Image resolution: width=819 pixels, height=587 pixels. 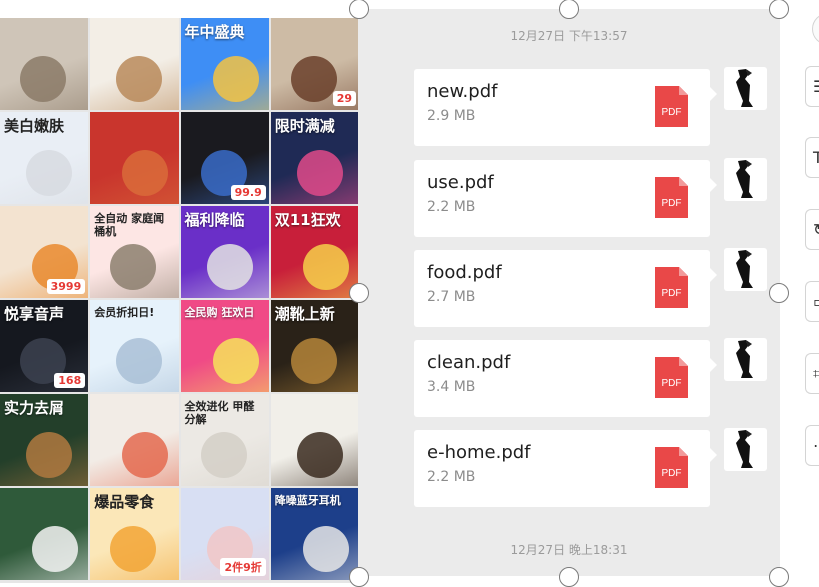 What do you see at coordinates (224, 64) in the screenshot?
I see `gallery-thumbnail: 年中盛典` at bounding box center [224, 64].